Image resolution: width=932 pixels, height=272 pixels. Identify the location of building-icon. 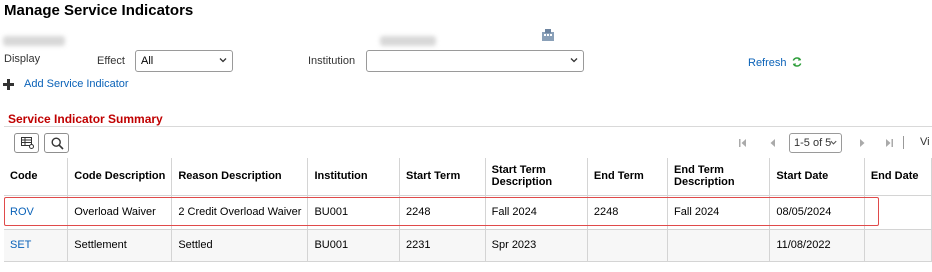
(548, 35).